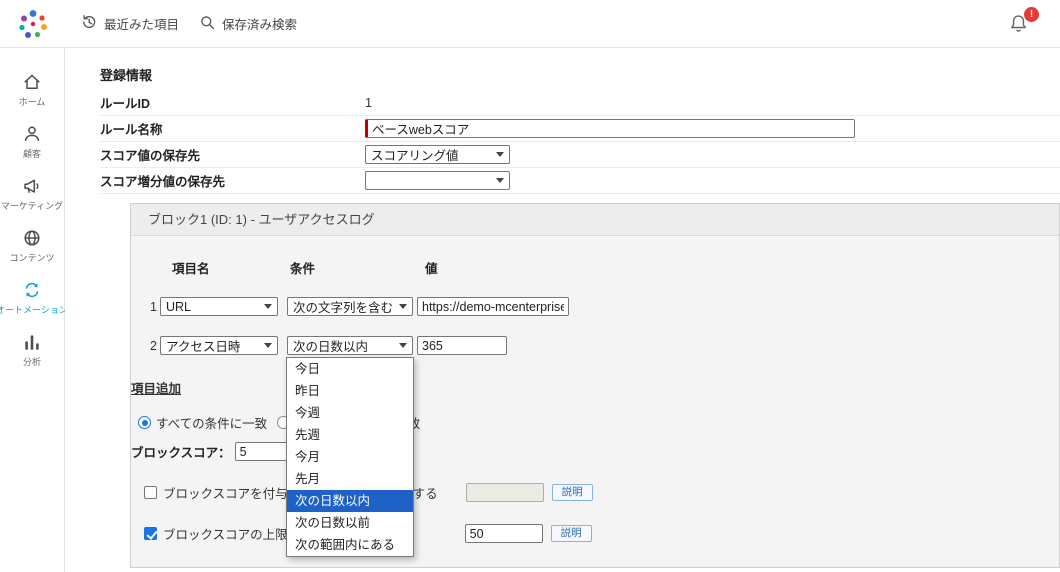  Describe the element at coordinates (32, 342) in the screenshot. I see `bar-chart-icon` at that location.